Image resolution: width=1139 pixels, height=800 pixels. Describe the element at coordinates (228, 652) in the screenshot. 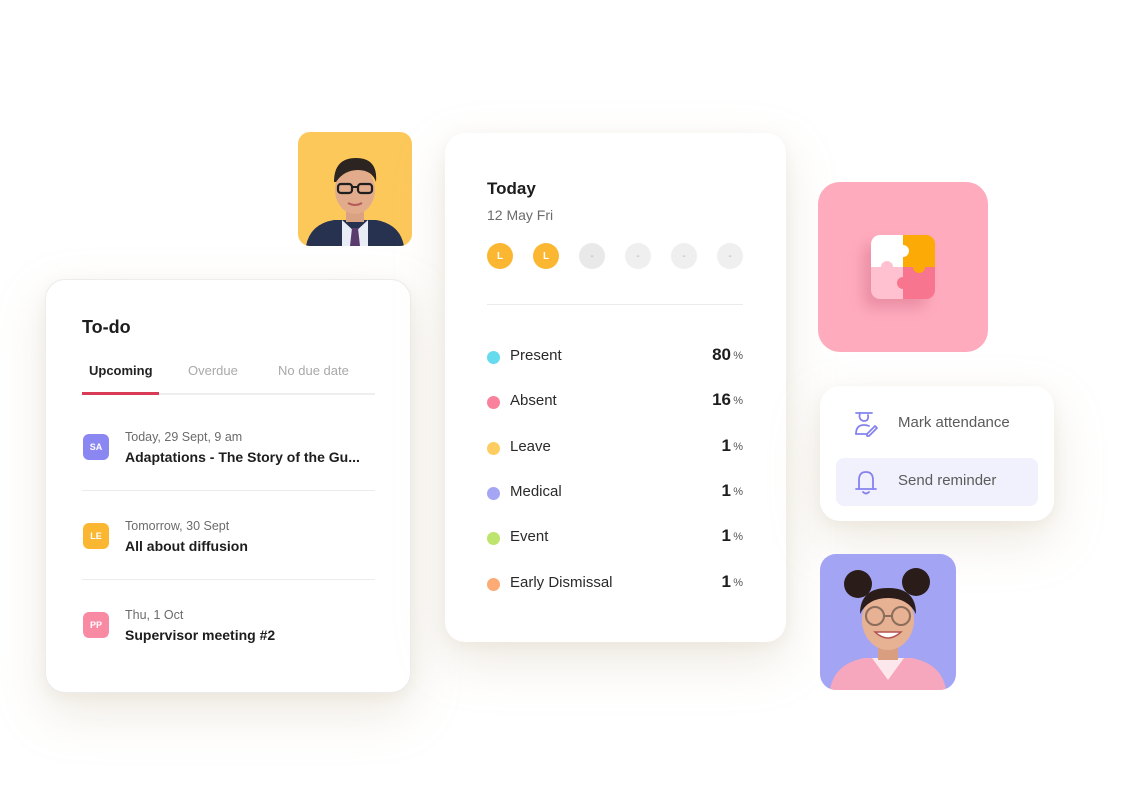

I see `todo-item: PP Thu, 1 Oct Supervisor meeting #2` at that location.